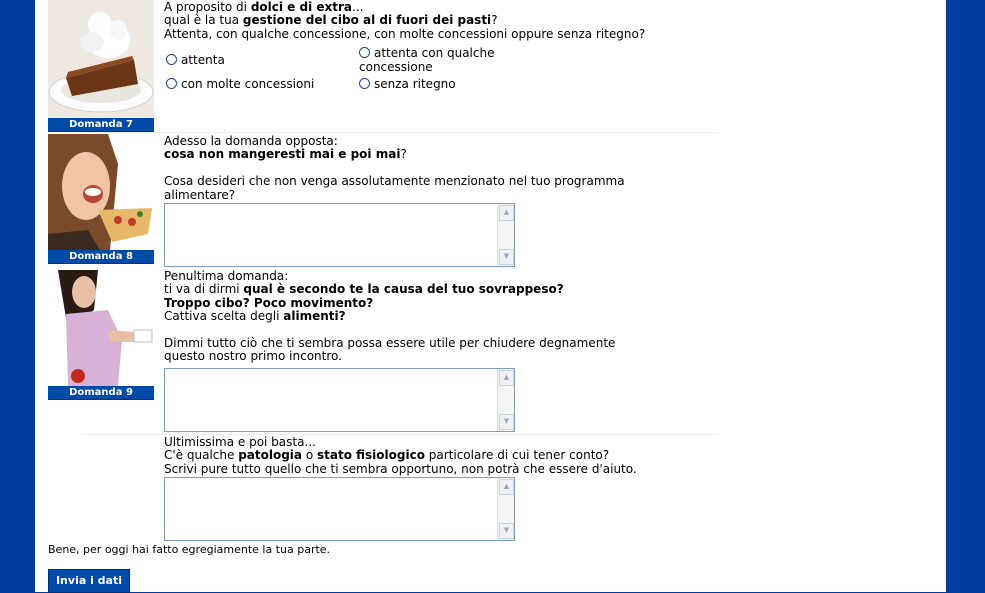 This screenshot has height=593, width=985. I want to click on woman-apple-photo, so click(101, 328).